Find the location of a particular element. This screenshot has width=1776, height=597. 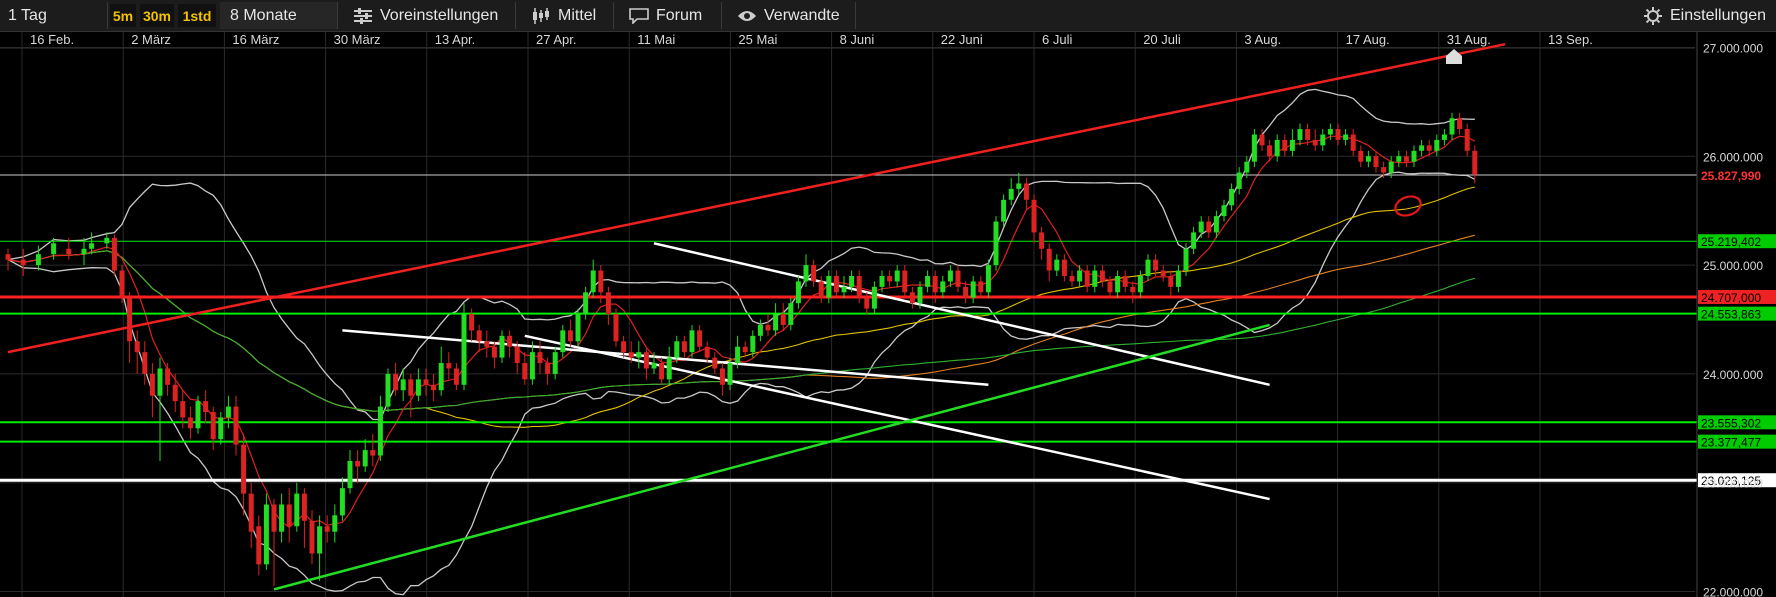

y-tick-label: 27.000.000 is located at coordinates (1733, 48).